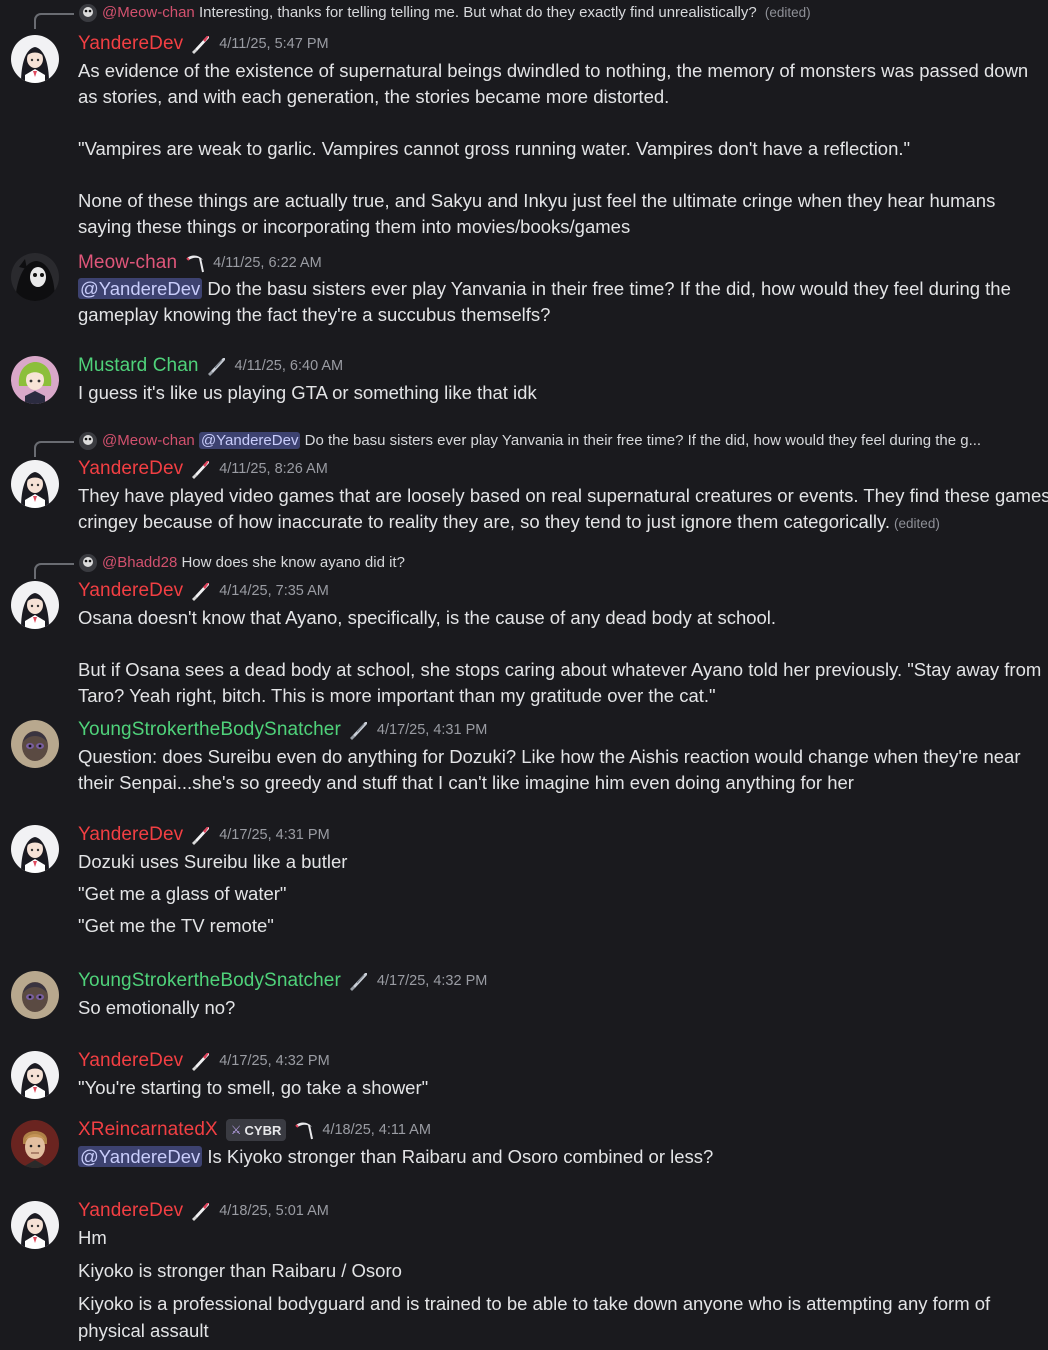  What do you see at coordinates (263, 1130) in the screenshot?
I see `guild-tag-label: CYBR` at bounding box center [263, 1130].